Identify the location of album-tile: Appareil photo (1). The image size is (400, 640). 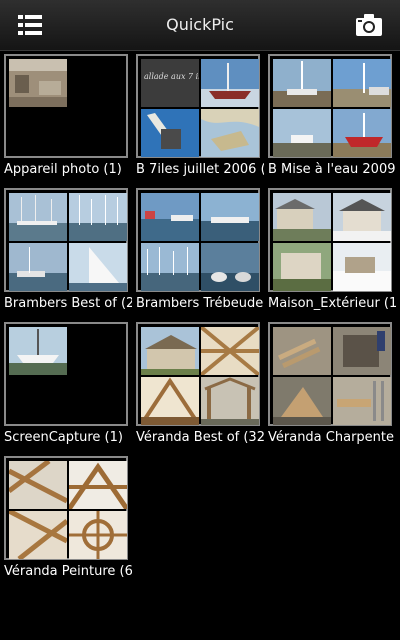
(66, 118).